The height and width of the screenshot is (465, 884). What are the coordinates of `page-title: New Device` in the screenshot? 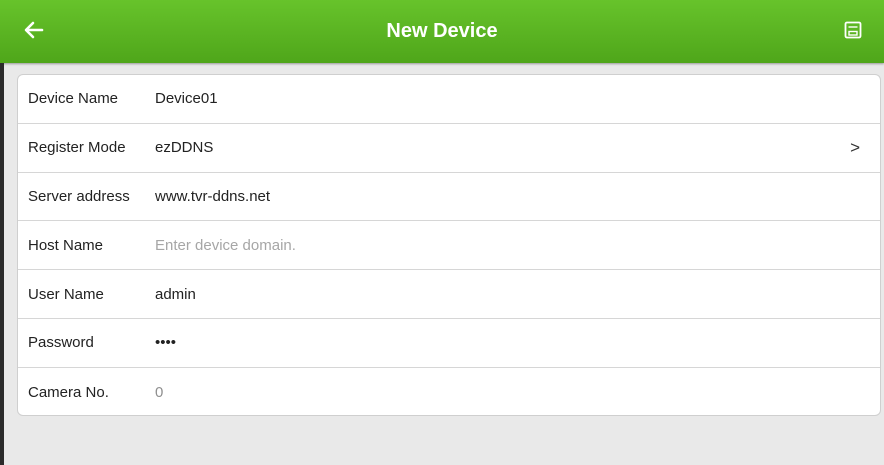 It's located at (442, 31).